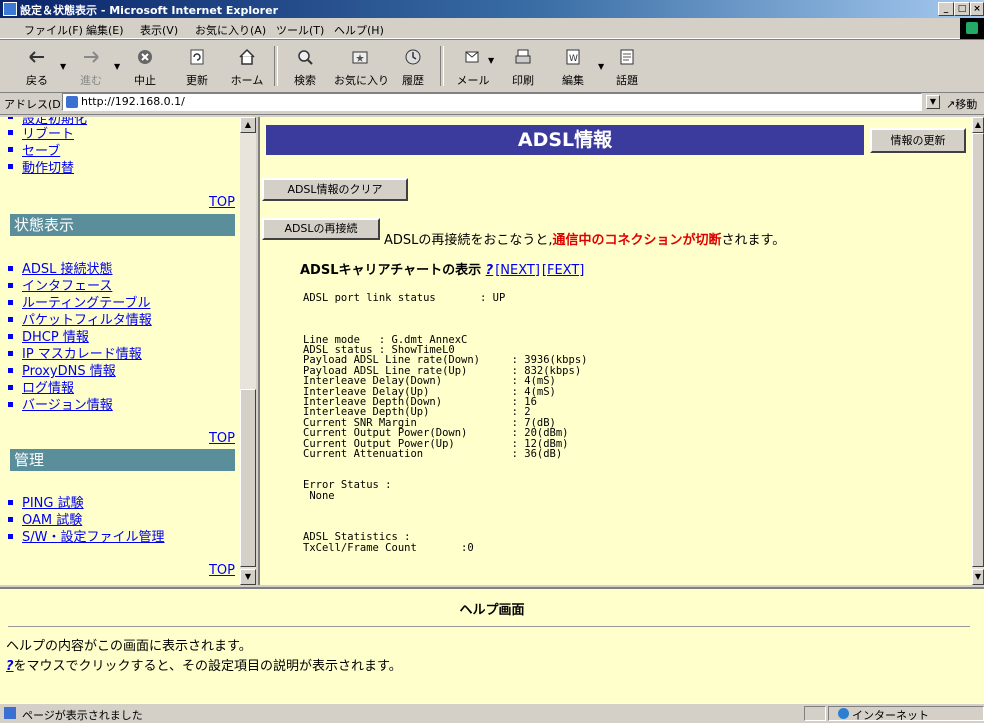 The image size is (984, 723). Describe the element at coordinates (305, 66) in the screenshot. I see `search-button: 検索` at that location.